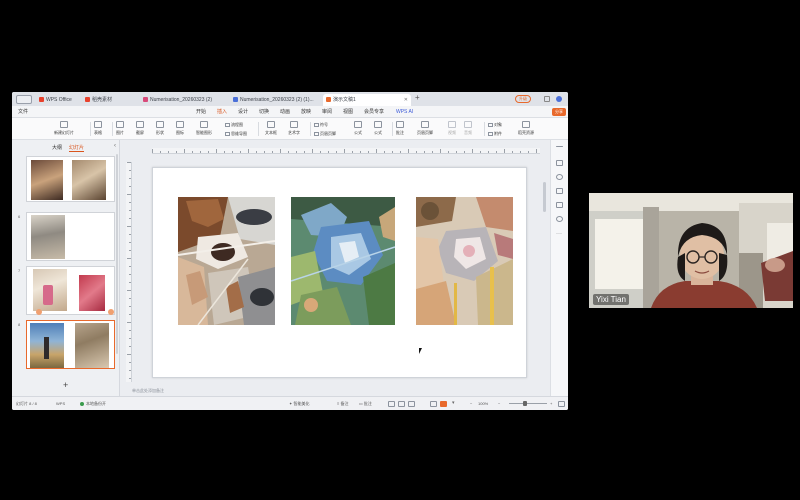  What do you see at coordinates (404, 112) in the screenshot?
I see `wps-ai-menu: WPS AI` at bounding box center [404, 112].